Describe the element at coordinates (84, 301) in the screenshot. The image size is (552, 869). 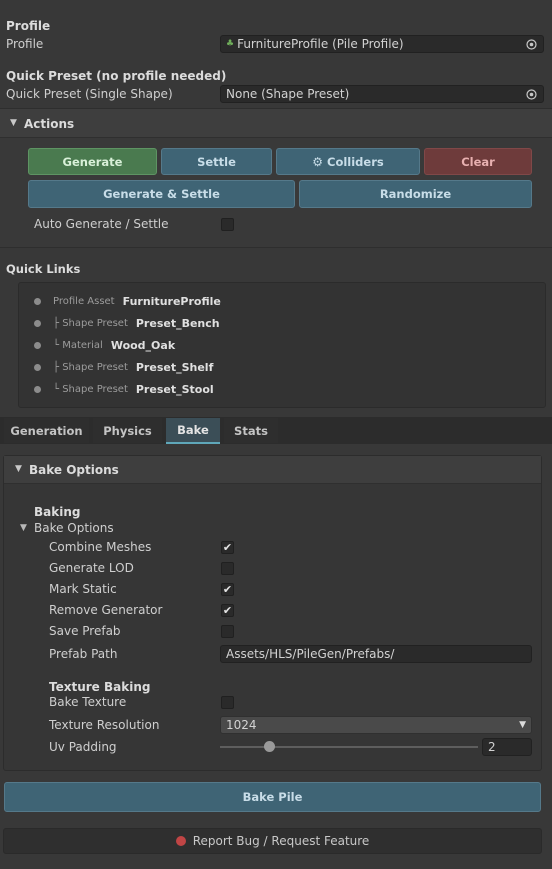
I see `quick-link-type: Profile Asset` at that location.